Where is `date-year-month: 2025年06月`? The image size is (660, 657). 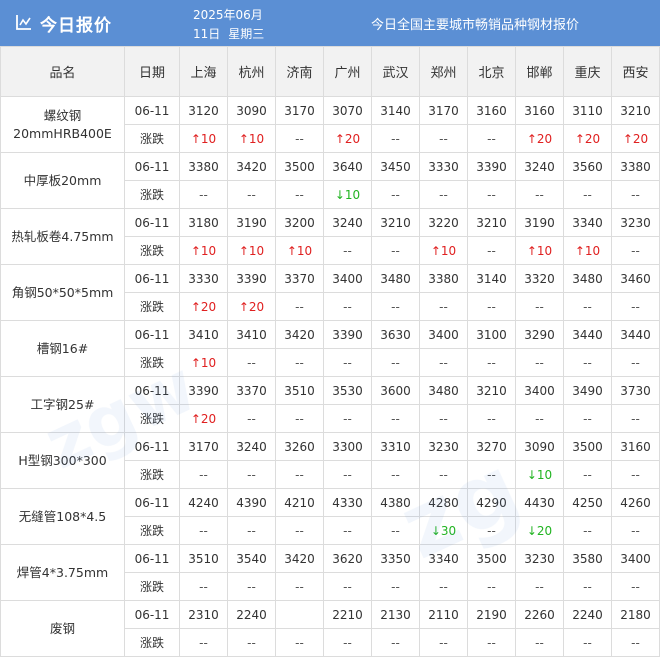 date-year-month: 2025年06月 is located at coordinates (228, 15).